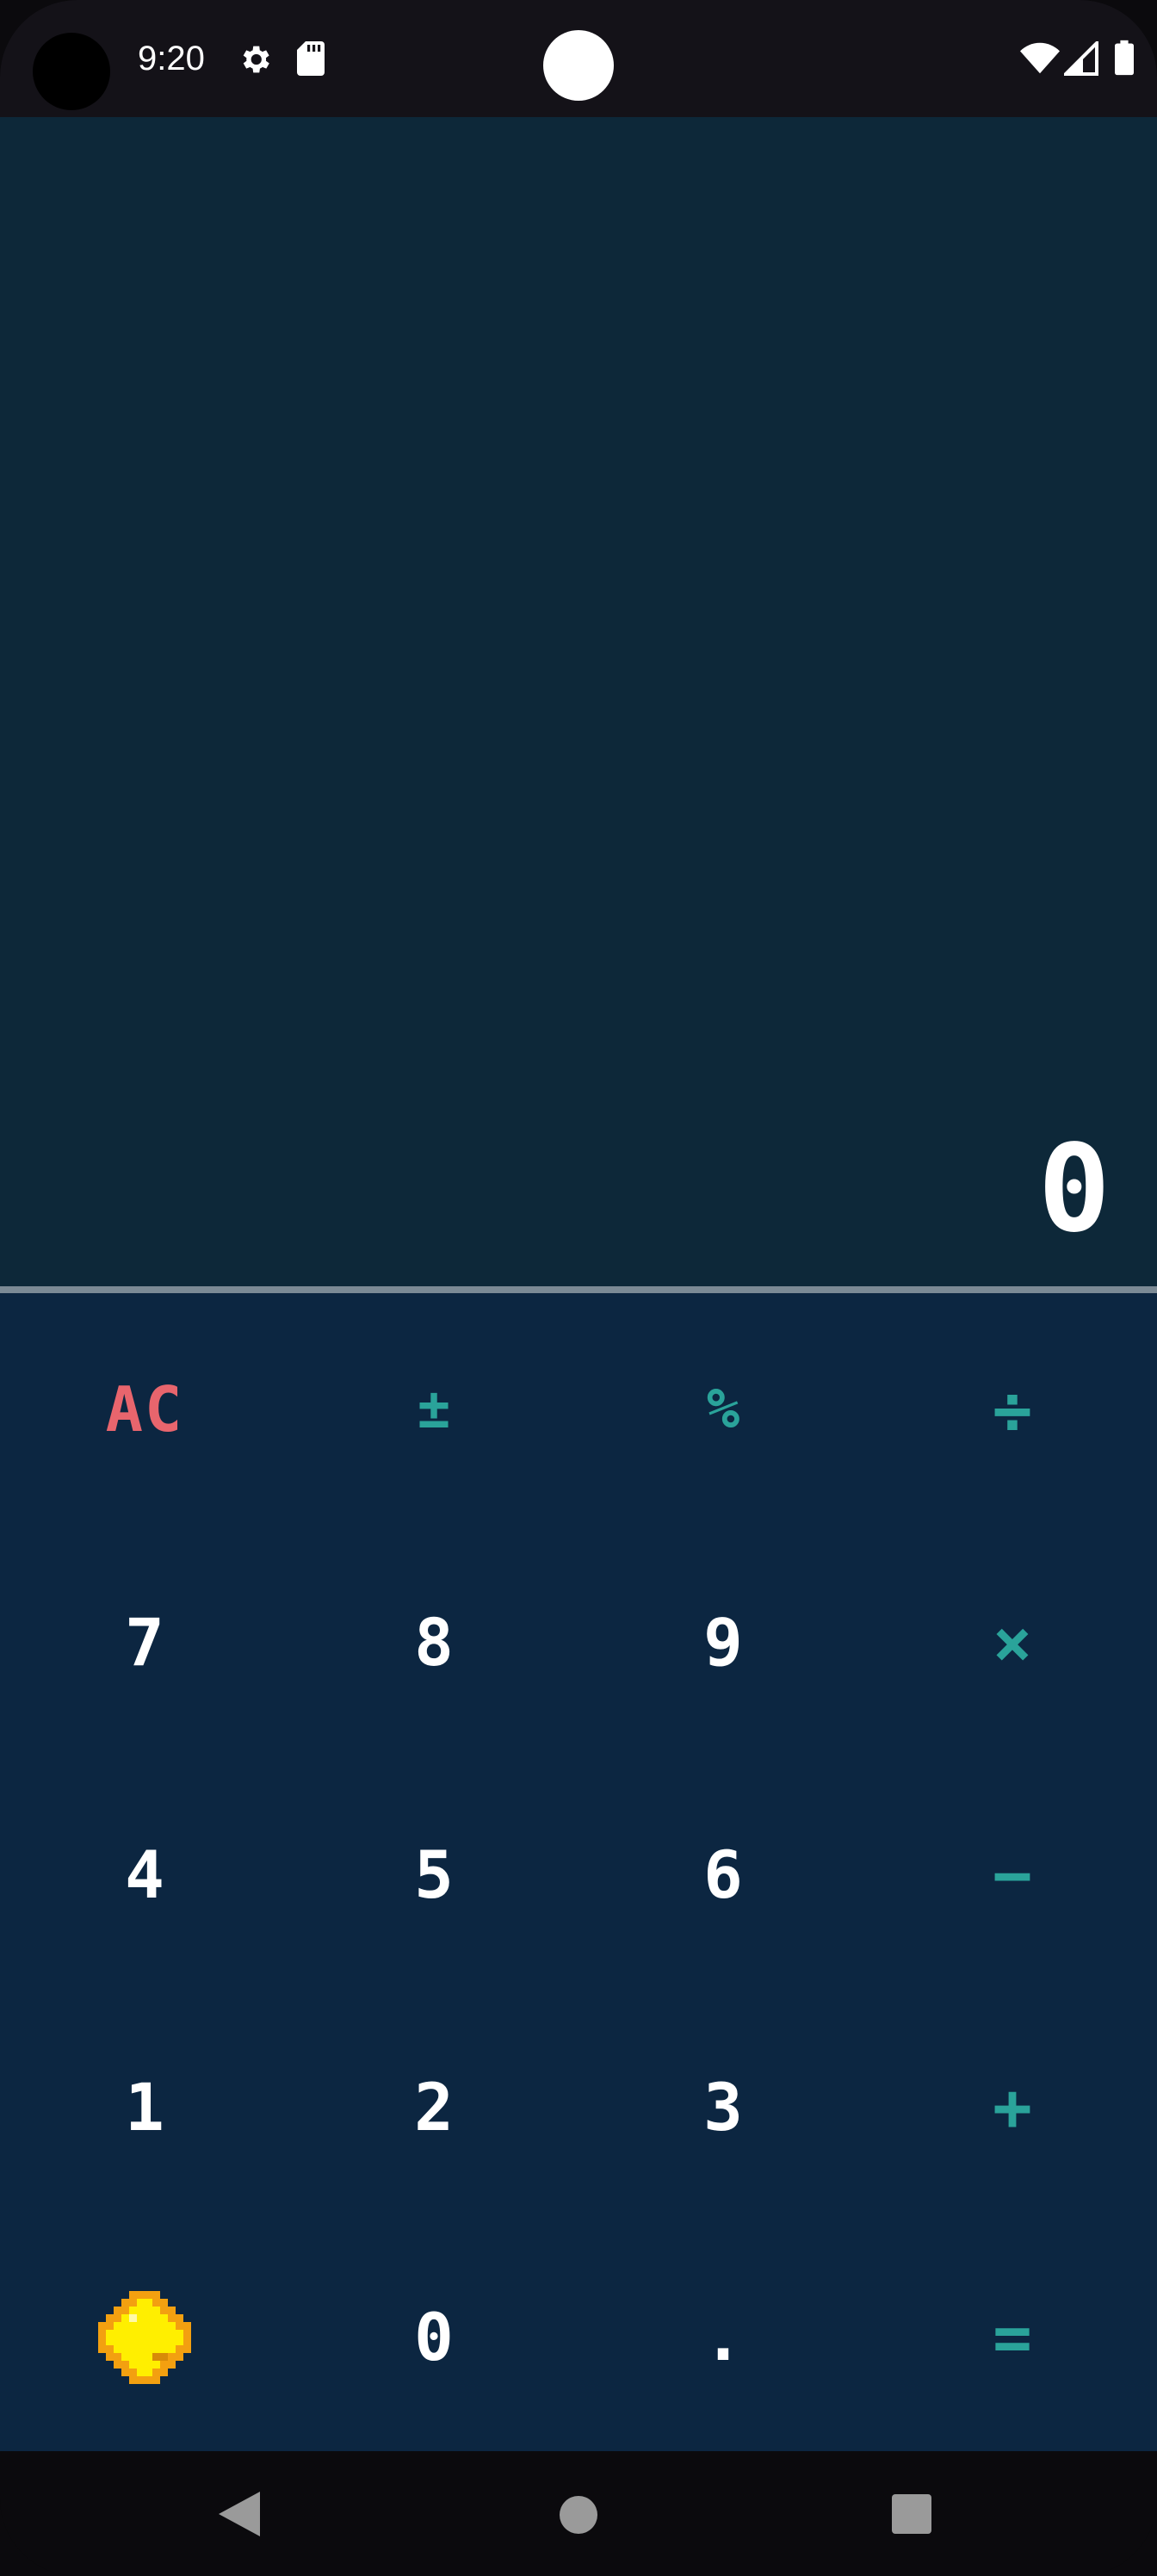  What do you see at coordinates (145, 1410) in the screenshot?
I see `clear-button: AC` at bounding box center [145, 1410].